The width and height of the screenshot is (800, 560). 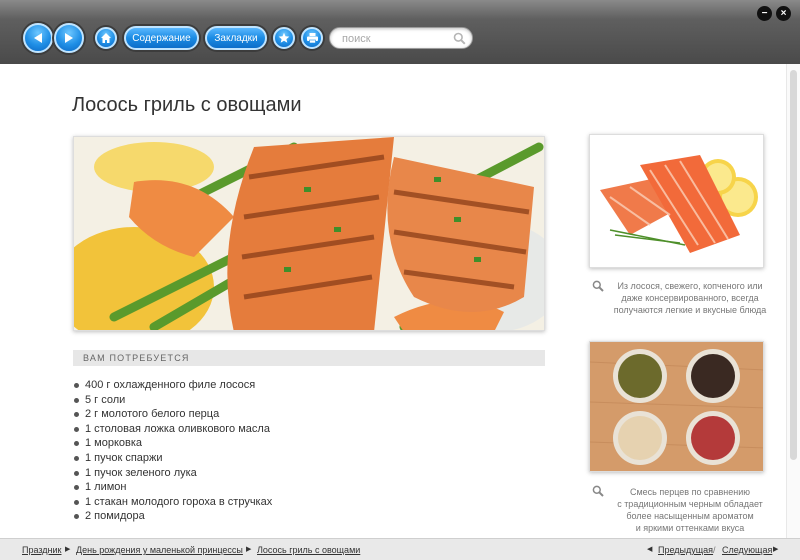 What do you see at coordinates (747, 549) in the screenshot?
I see `next-page-link: Следующая` at bounding box center [747, 549].